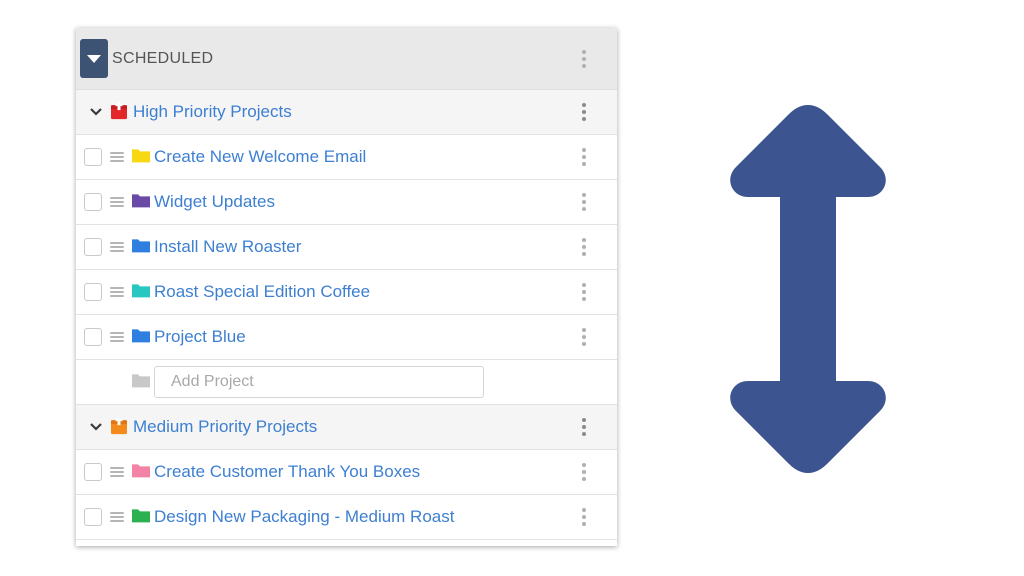 The image size is (1024, 576). I want to click on item-label: Design New Packaging - Medium Roast, so click(304, 517).